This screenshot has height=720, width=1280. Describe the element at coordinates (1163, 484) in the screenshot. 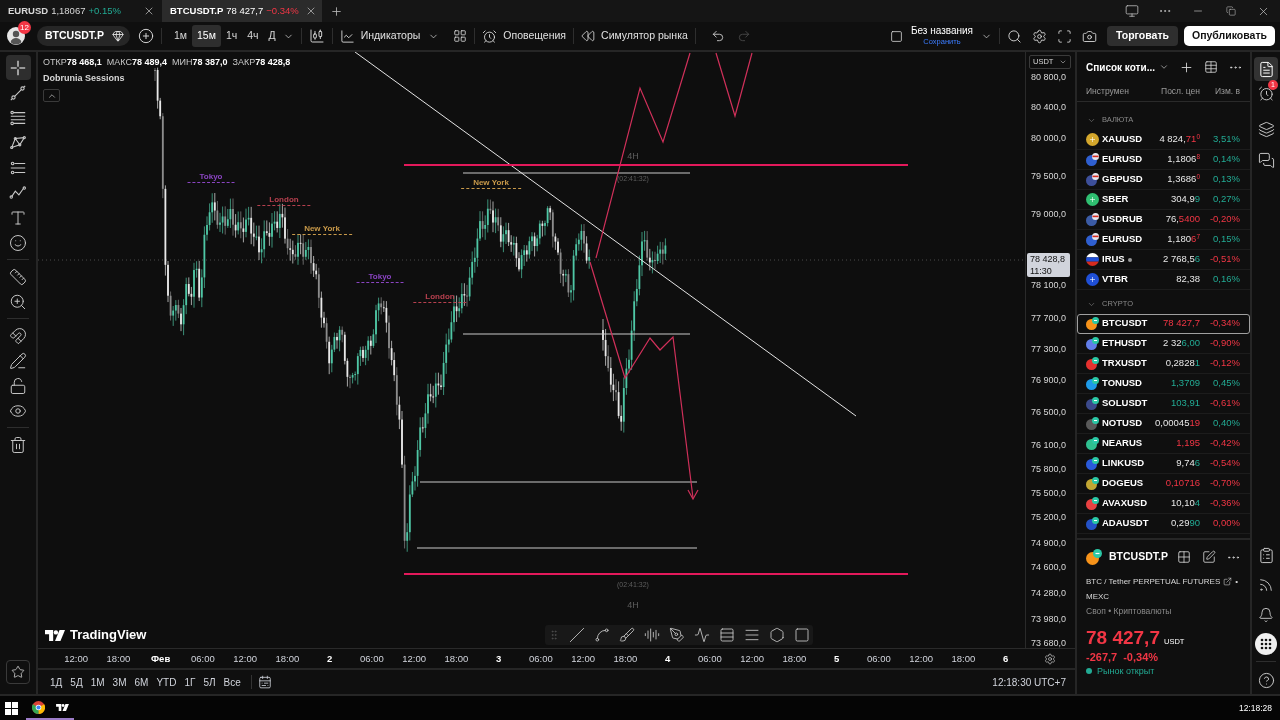

I see `watchlist-row: DOGEUS 0,10716 -0,70%` at that location.